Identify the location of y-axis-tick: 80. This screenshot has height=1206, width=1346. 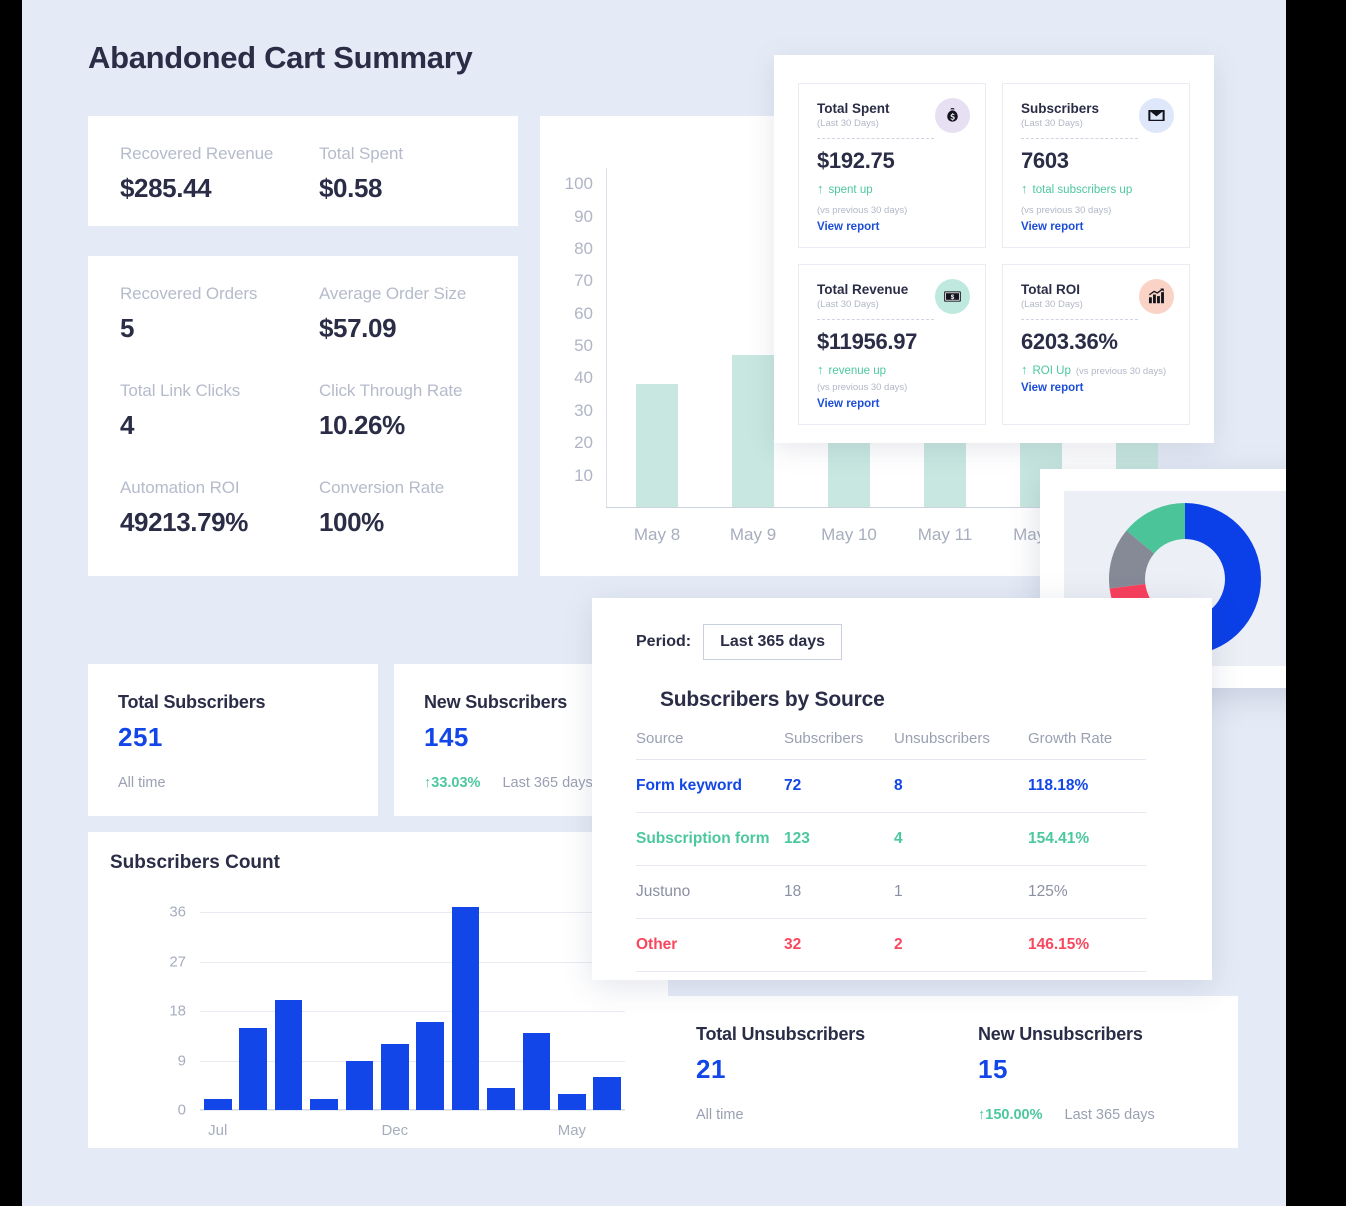
(583, 248).